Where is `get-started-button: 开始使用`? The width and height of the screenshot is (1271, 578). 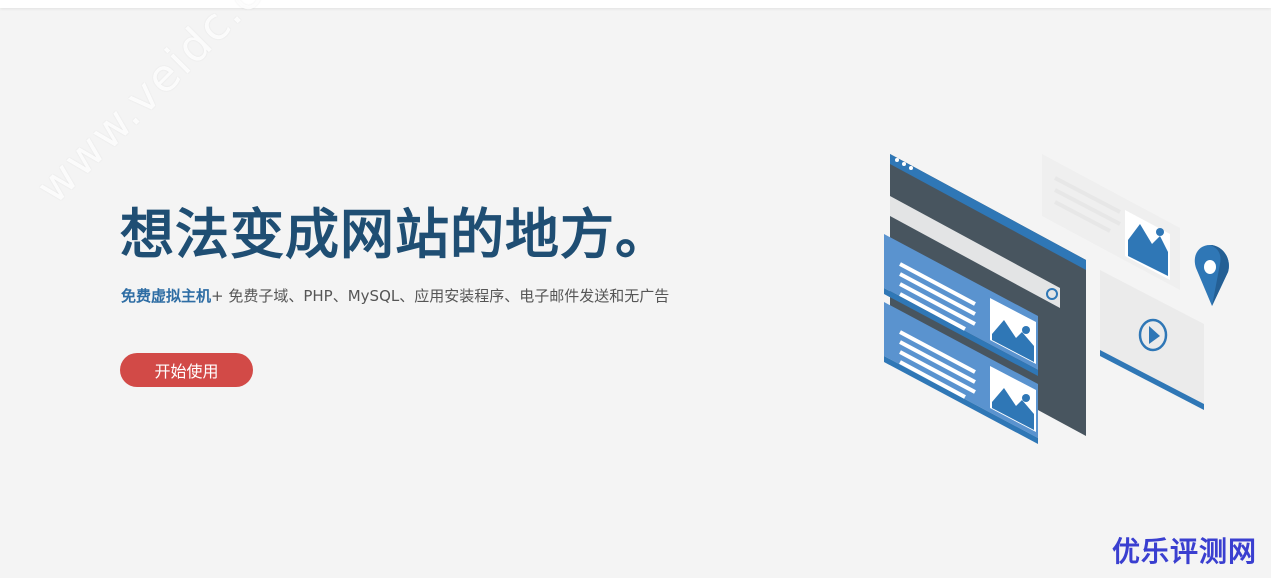 get-started-button: 开始使用 is located at coordinates (186, 370).